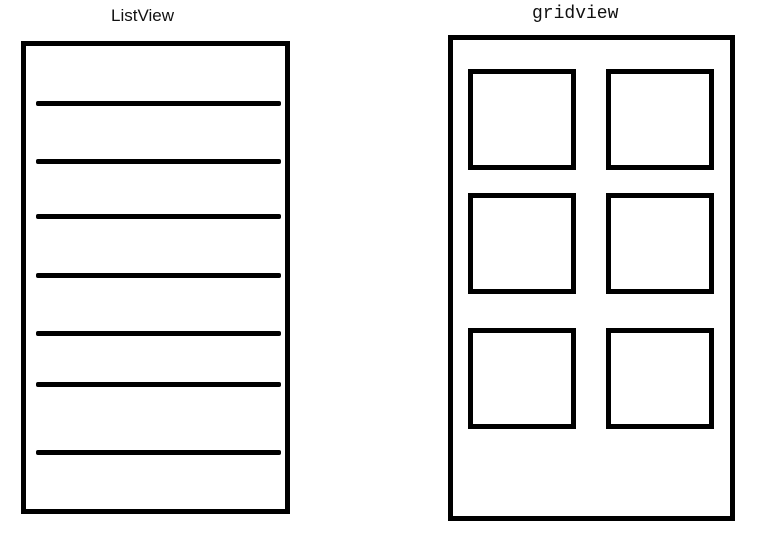  What do you see at coordinates (575, 14) in the screenshot?
I see `gridview-title: gridview` at bounding box center [575, 14].